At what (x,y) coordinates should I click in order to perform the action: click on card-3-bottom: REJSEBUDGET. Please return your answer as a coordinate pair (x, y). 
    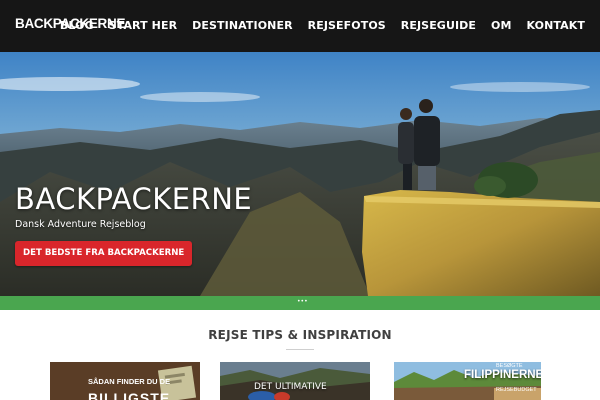
    Looking at the image, I should click on (516, 390).